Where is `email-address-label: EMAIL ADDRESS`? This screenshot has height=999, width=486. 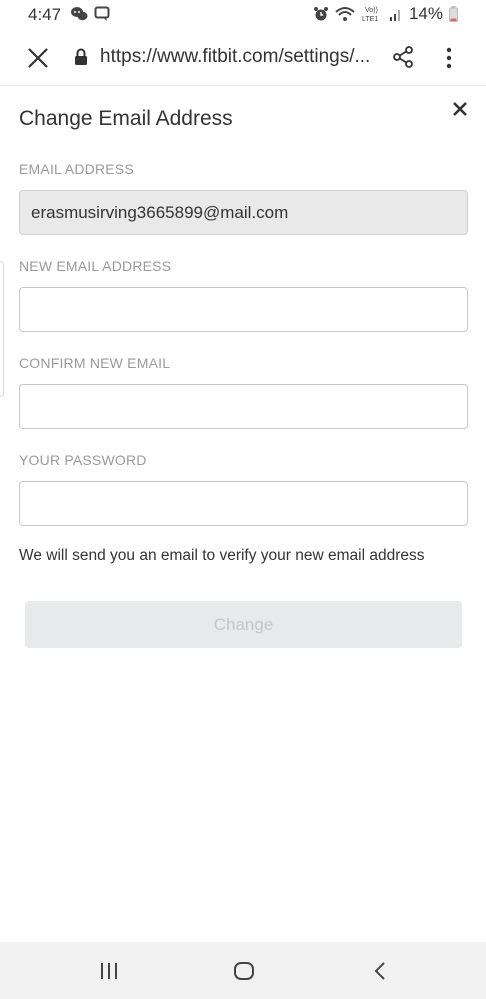 email-address-label: EMAIL ADDRESS is located at coordinates (76, 169).